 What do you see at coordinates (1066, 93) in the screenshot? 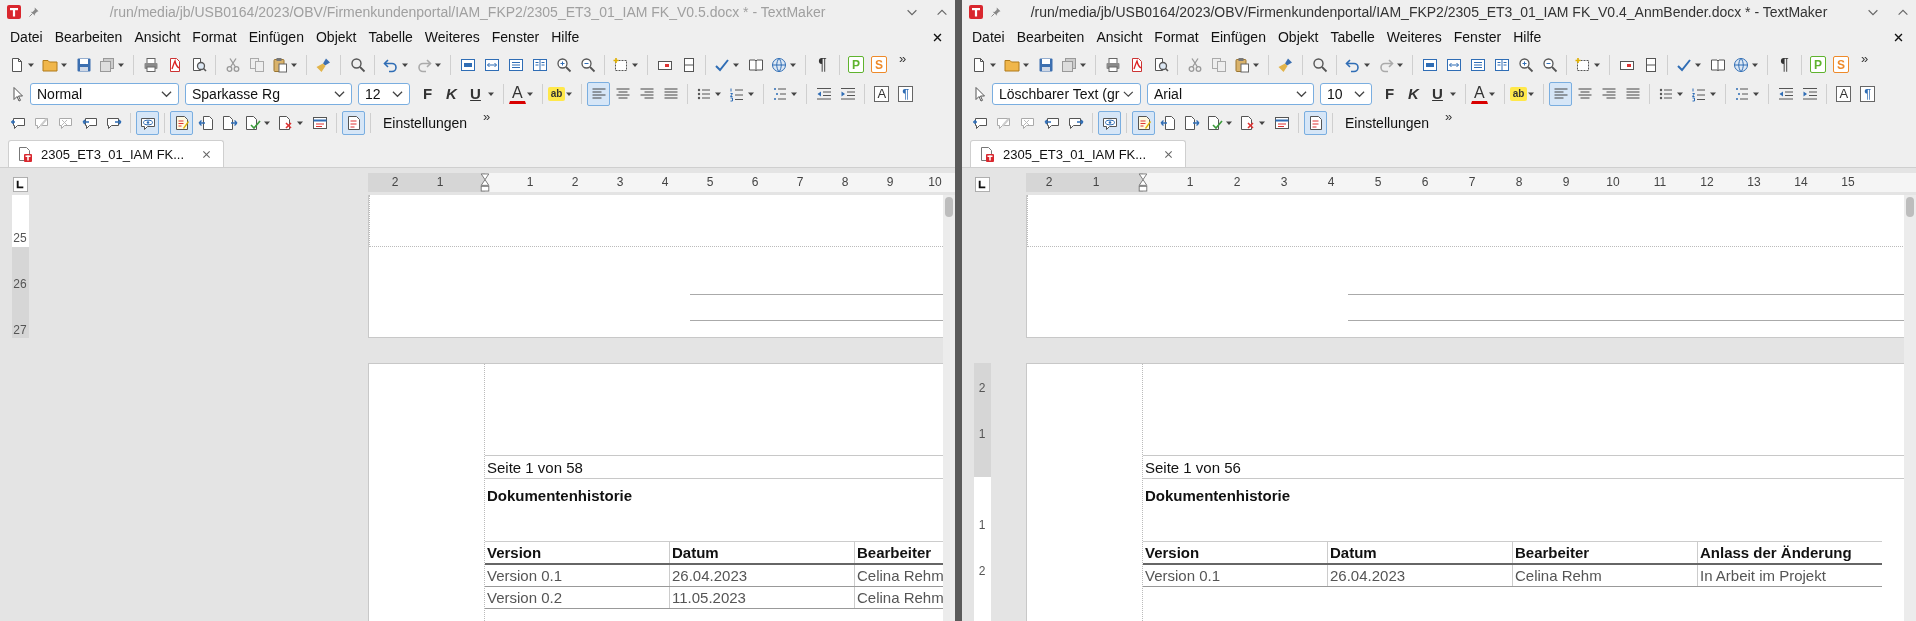
I see `paragraph-style-dropdown: Löschbarer Text (gr` at bounding box center [1066, 93].